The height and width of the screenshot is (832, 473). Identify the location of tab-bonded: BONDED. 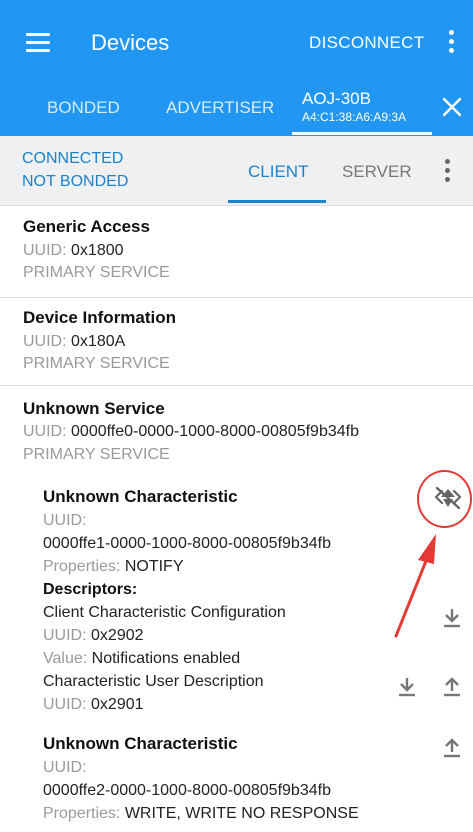
(83, 108).